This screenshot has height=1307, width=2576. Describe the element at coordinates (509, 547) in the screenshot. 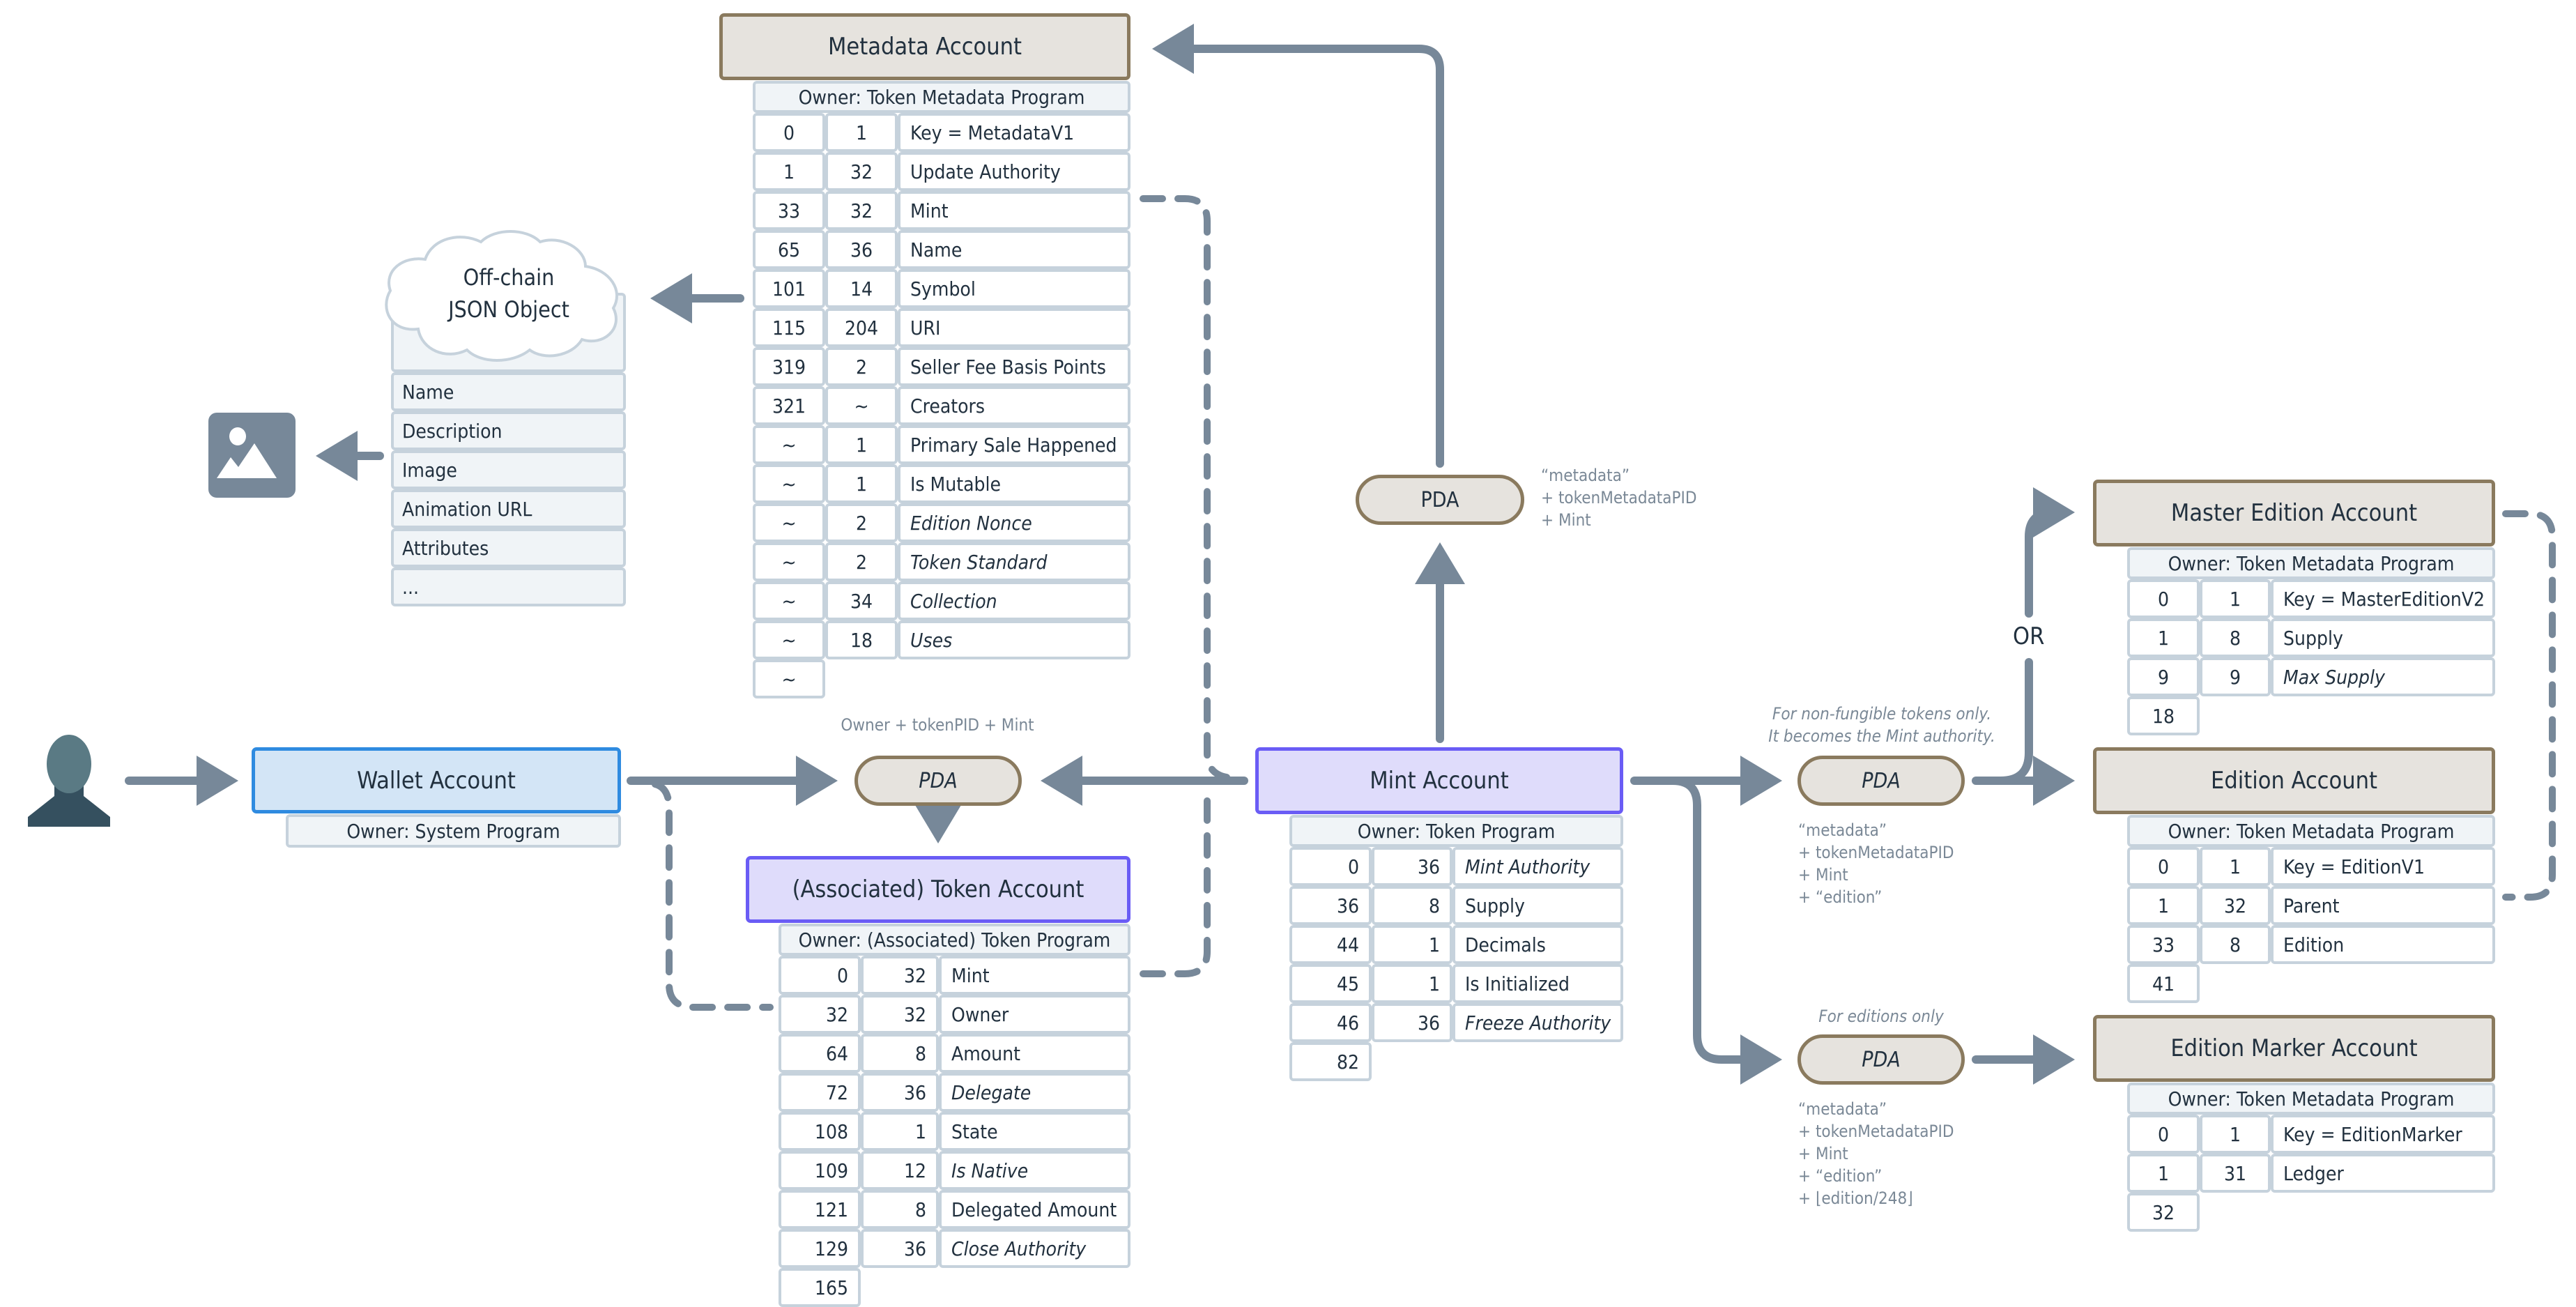

I see `json-field: Attributes` at that location.